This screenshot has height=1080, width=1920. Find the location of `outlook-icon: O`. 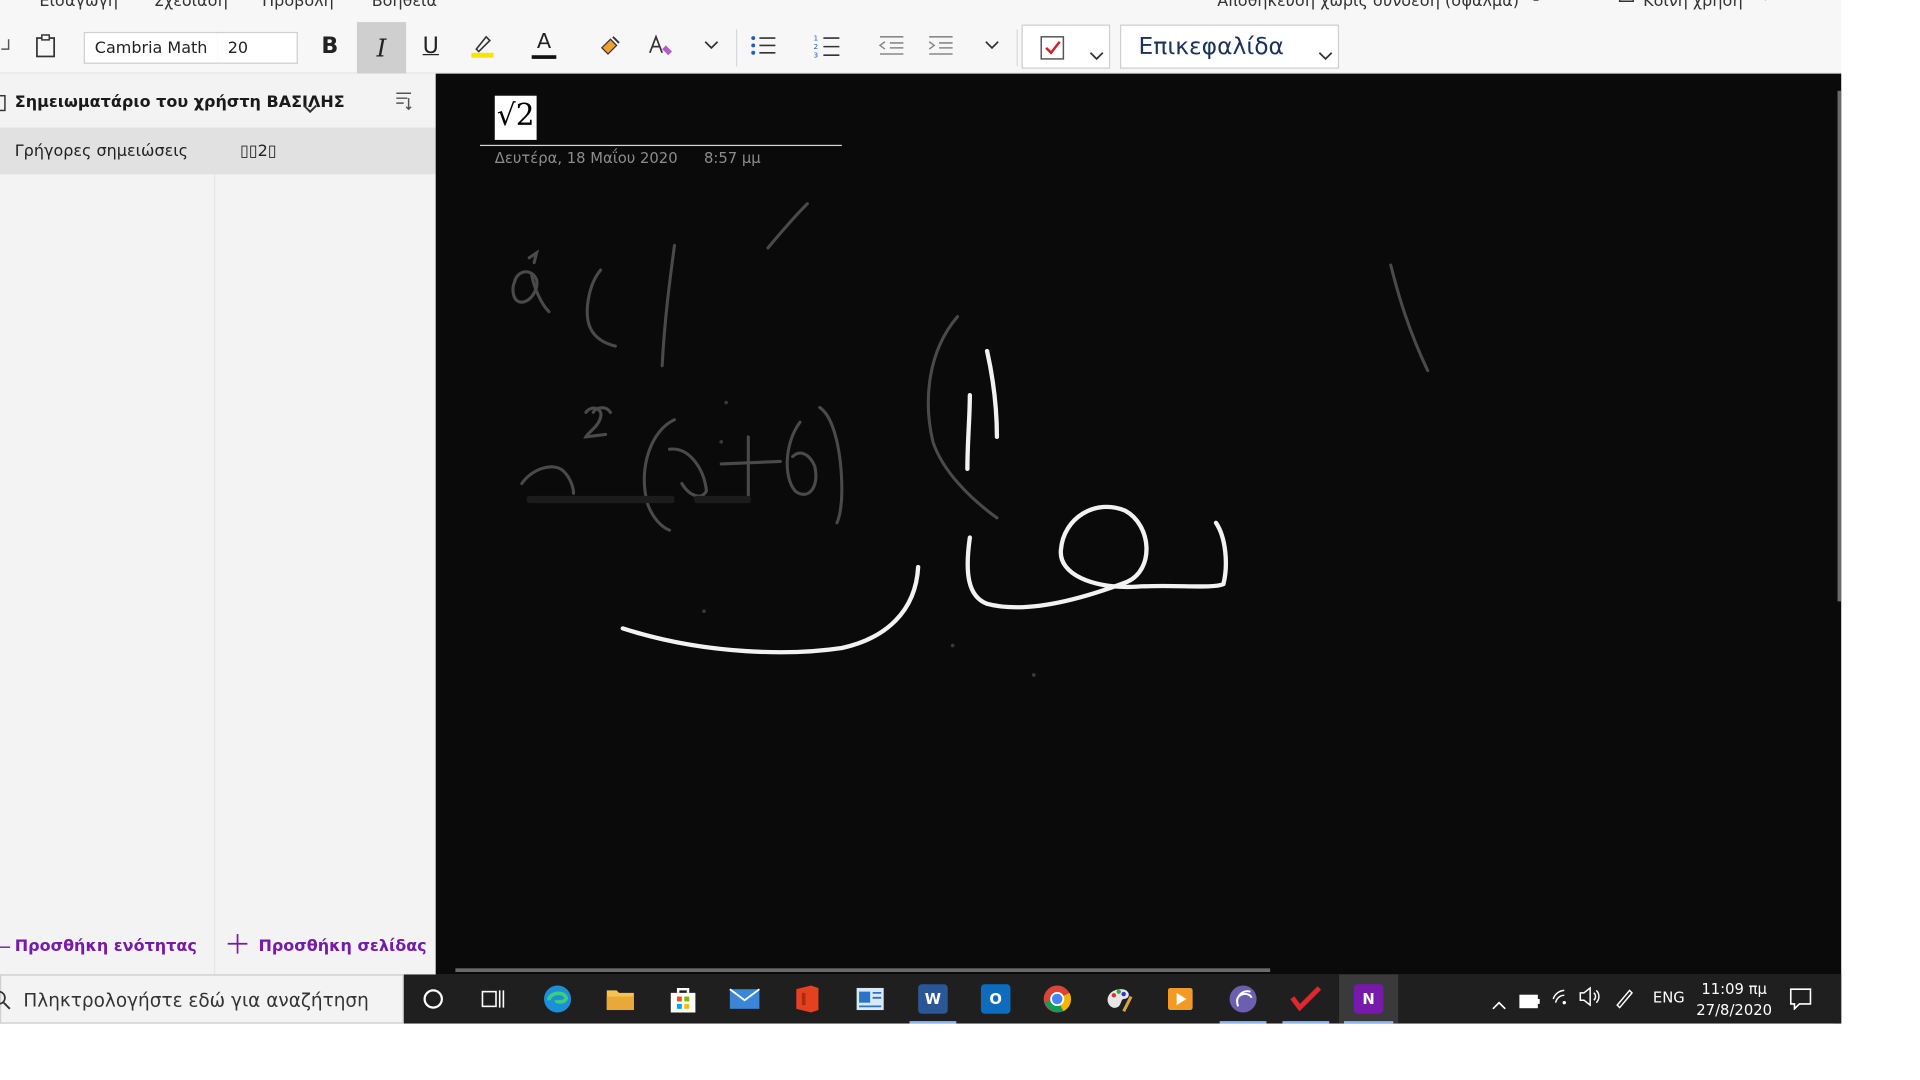

outlook-icon: O is located at coordinates (995, 998).